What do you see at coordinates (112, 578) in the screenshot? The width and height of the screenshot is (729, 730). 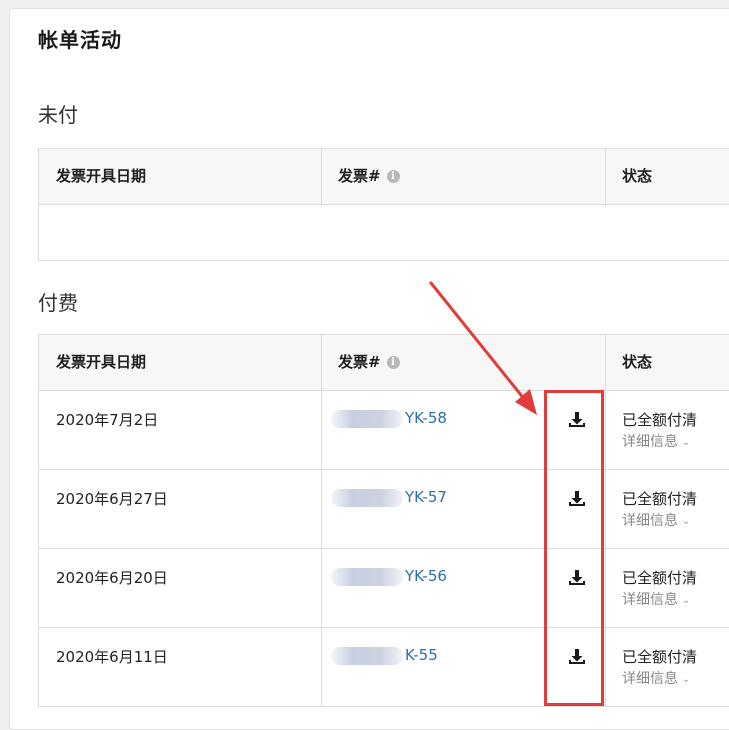 I see `invoice-date: 2020年6月20日` at bounding box center [112, 578].